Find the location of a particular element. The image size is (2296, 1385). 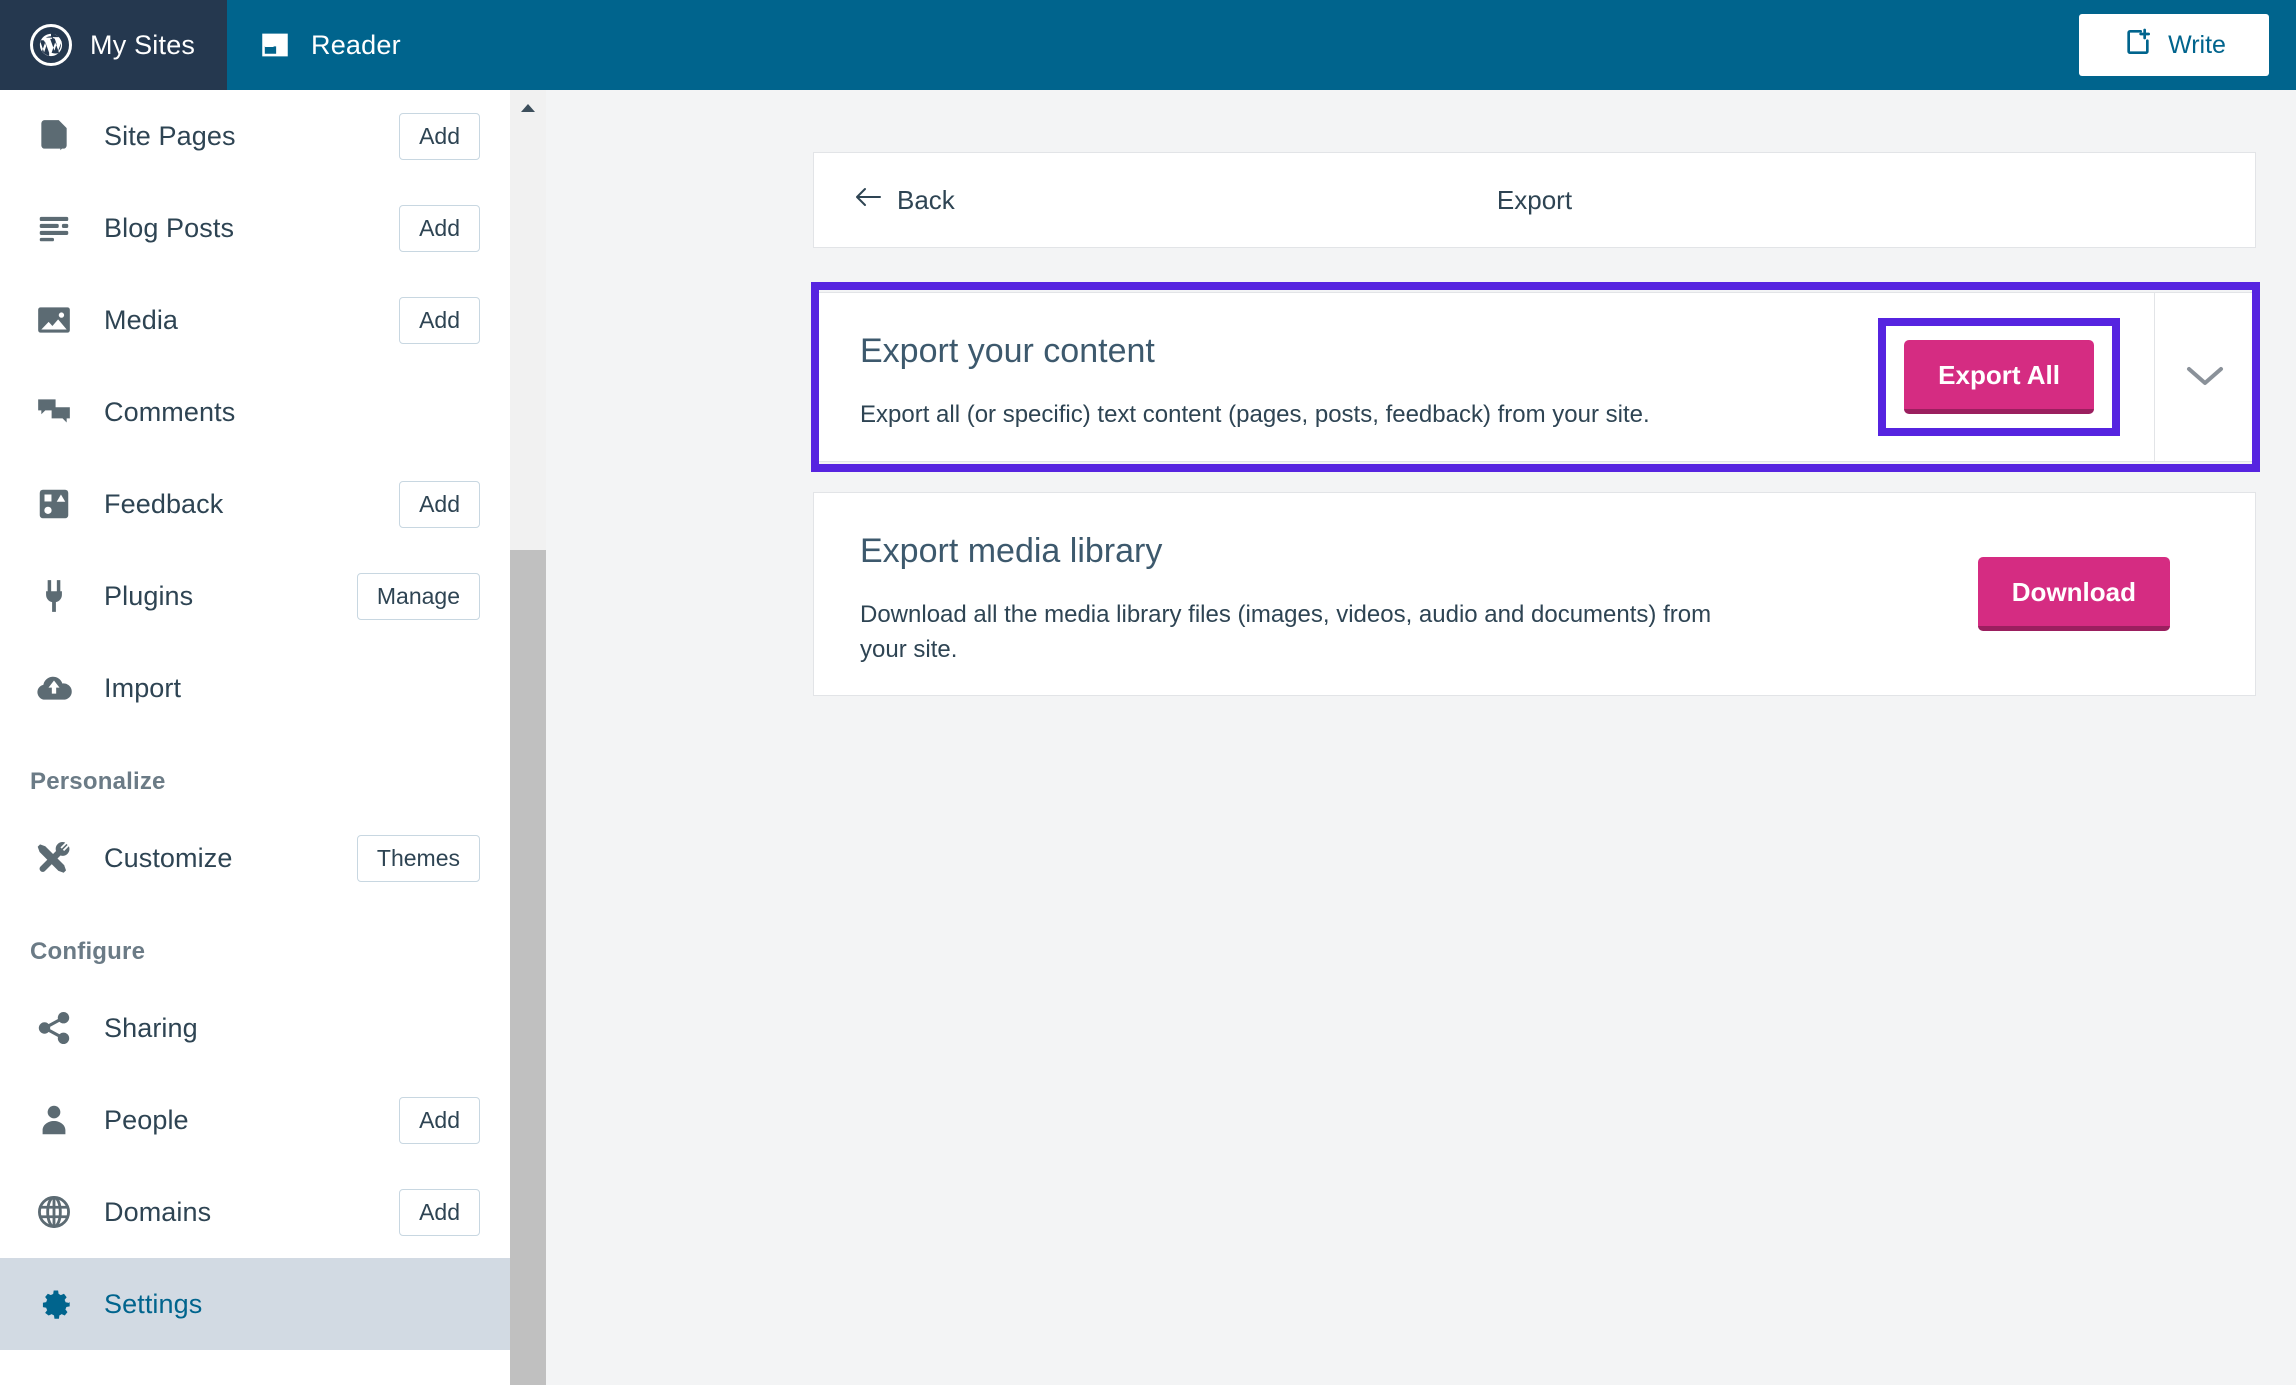

sidebar-scrollbar-thumb is located at coordinates (528, 967).